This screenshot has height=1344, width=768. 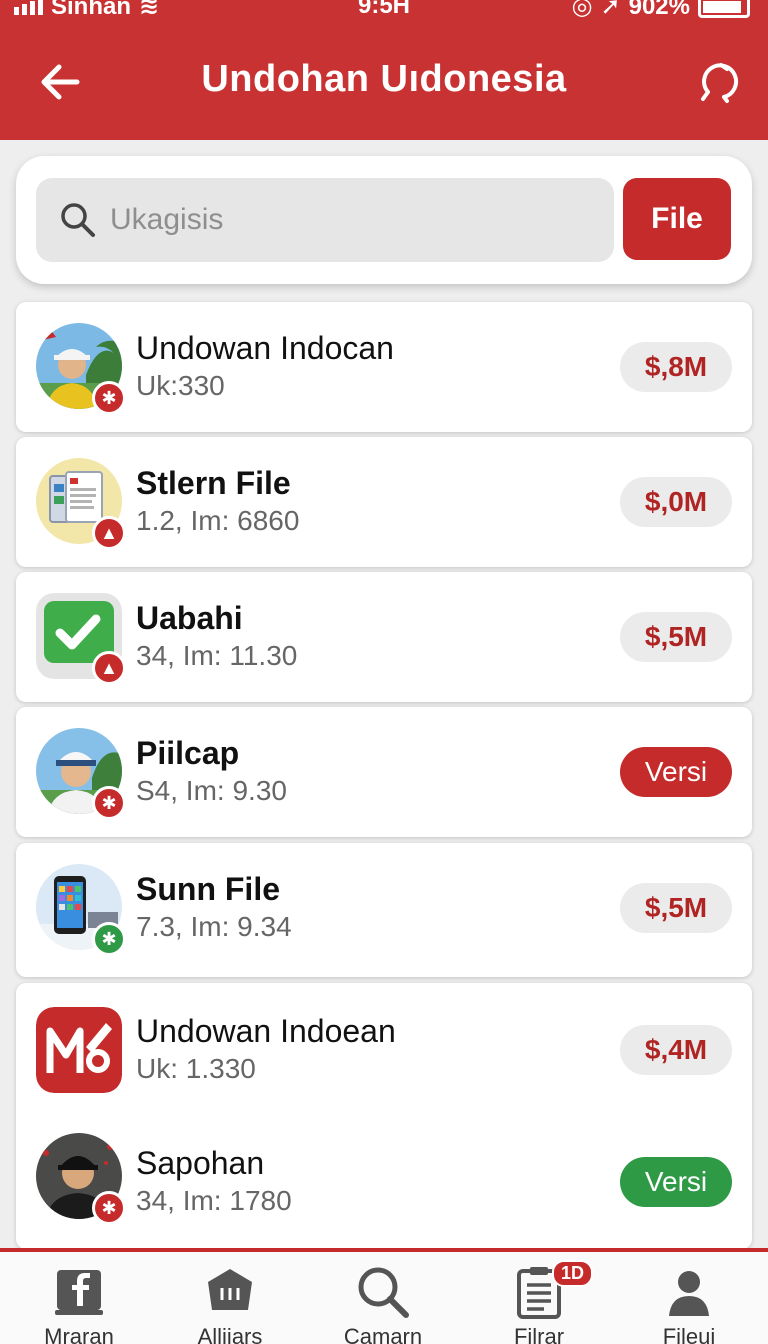 What do you see at coordinates (81, 504) in the screenshot?
I see `documents-icon: ▲` at bounding box center [81, 504].